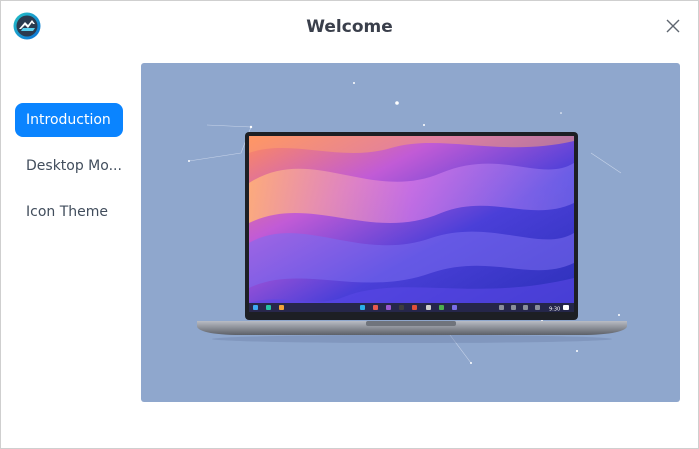 The height and width of the screenshot is (449, 699). What do you see at coordinates (554, 310) in the screenshot?
I see `taskbar-clock: 9:30` at bounding box center [554, 310].